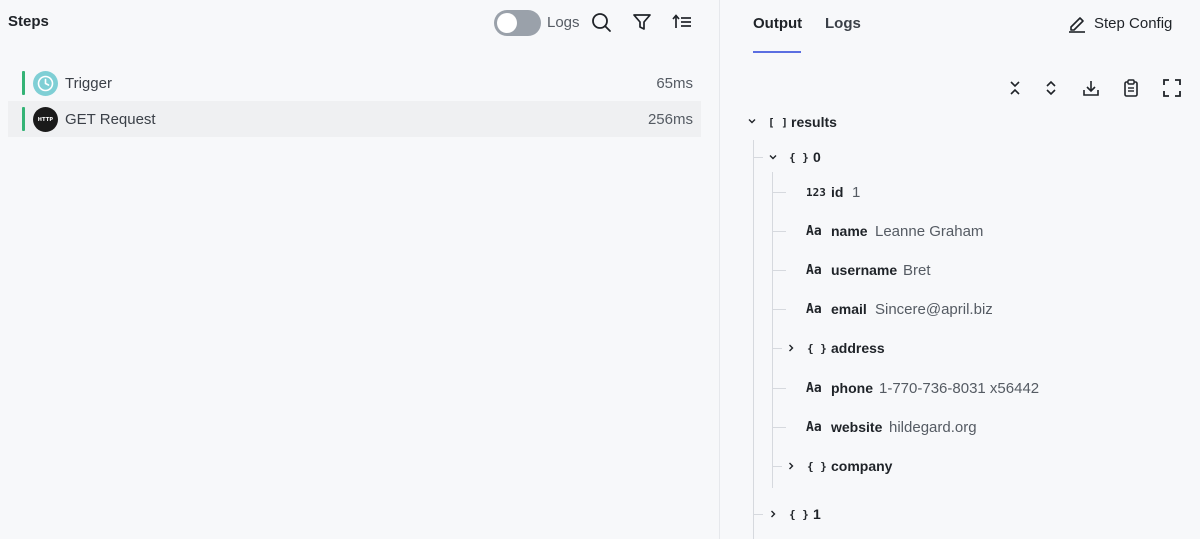  What do you see at coordinates (862, 466) in the screenshot?
I see `tree-key: company` at bounding box center [862, 466].